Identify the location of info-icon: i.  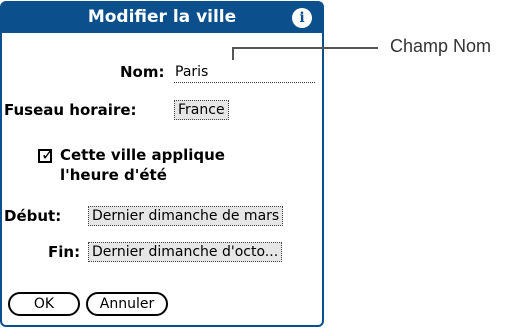
(302, 18).